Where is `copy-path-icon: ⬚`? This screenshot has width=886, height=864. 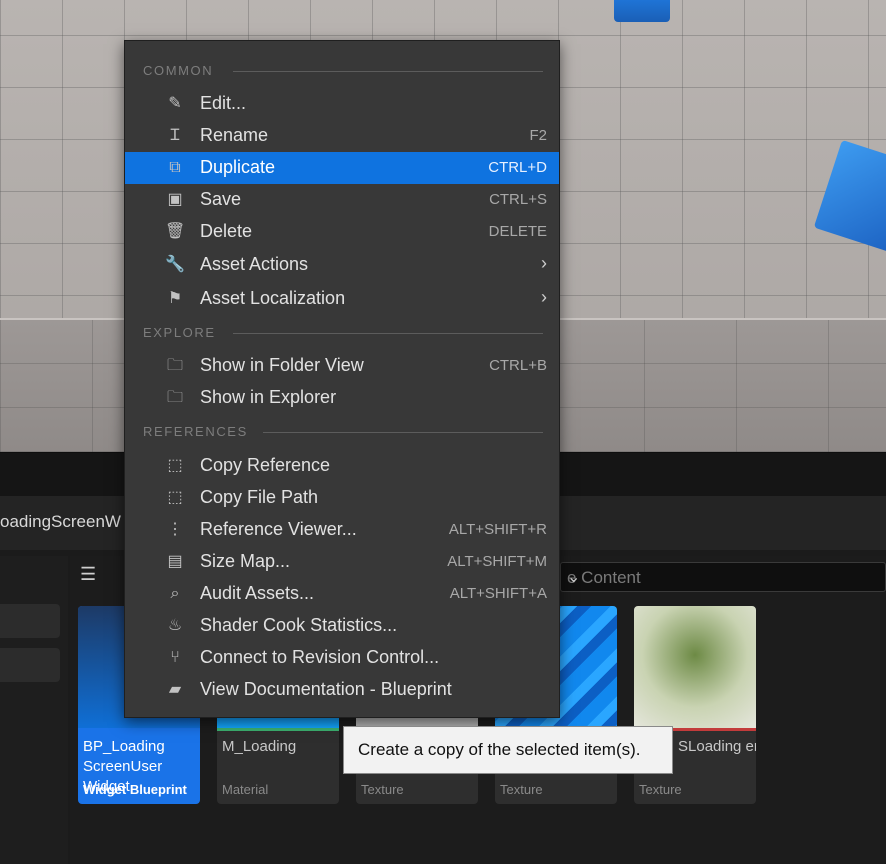 copy-path-icon: ⬚ is located at coordinates (175, 497).